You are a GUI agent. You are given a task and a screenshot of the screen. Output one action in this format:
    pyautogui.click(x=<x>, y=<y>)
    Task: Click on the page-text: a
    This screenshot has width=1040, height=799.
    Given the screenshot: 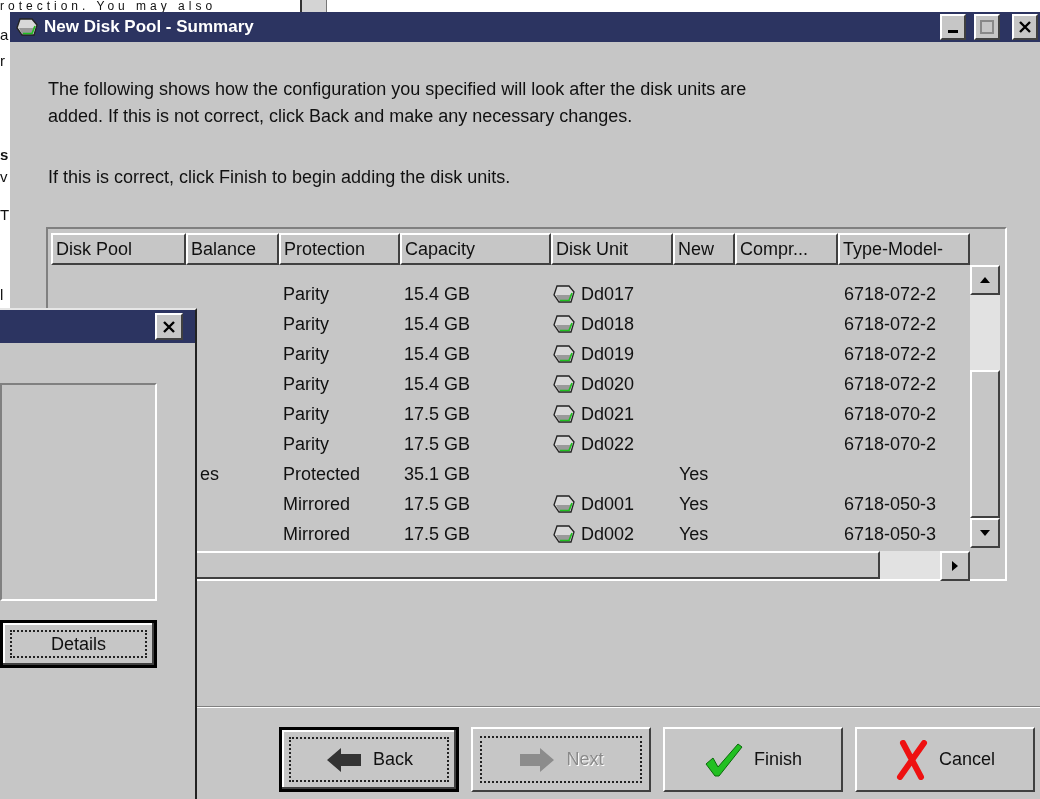 What is the action you would take?
    pyautogui.click(x=4, y=35)
    